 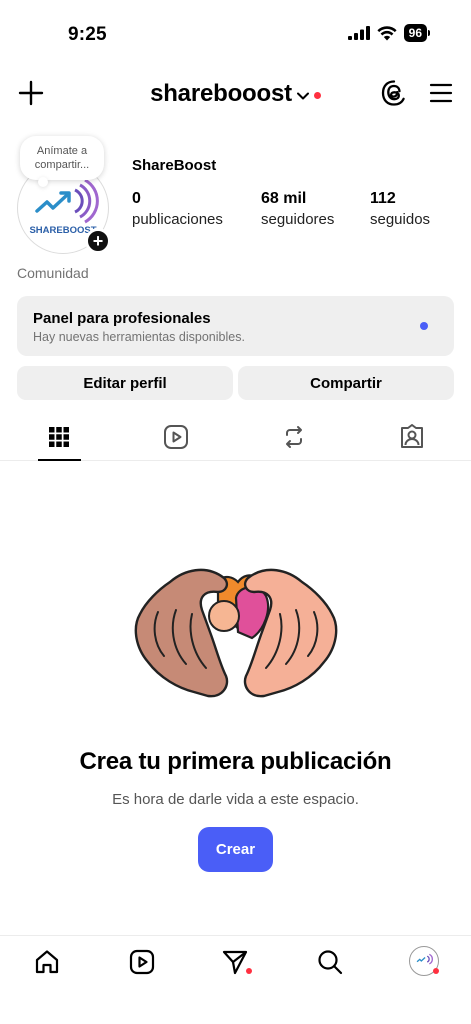 I want to click on home-icon, so click(x=47, y=962).